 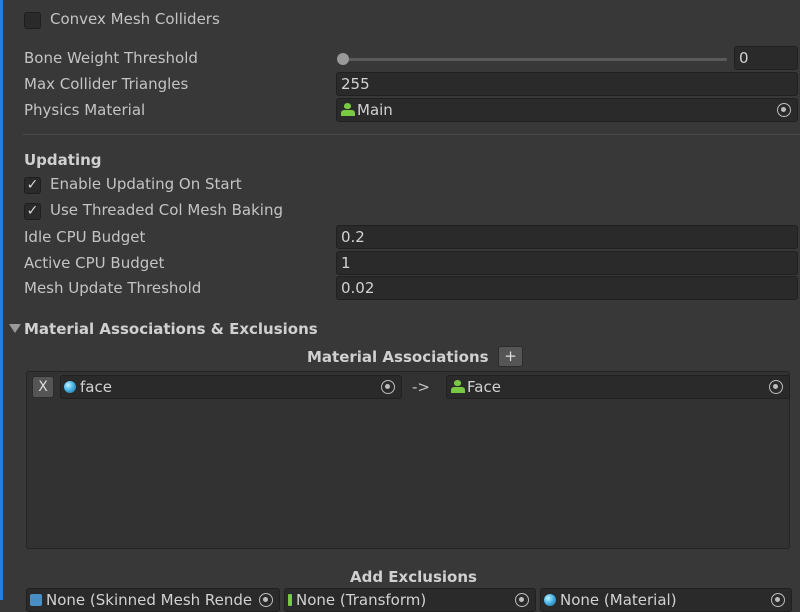 What do you see at coordinates (535, 59) in the screenshot?
I see `bone-weight-slider-track` at bounding box center [535, 59].